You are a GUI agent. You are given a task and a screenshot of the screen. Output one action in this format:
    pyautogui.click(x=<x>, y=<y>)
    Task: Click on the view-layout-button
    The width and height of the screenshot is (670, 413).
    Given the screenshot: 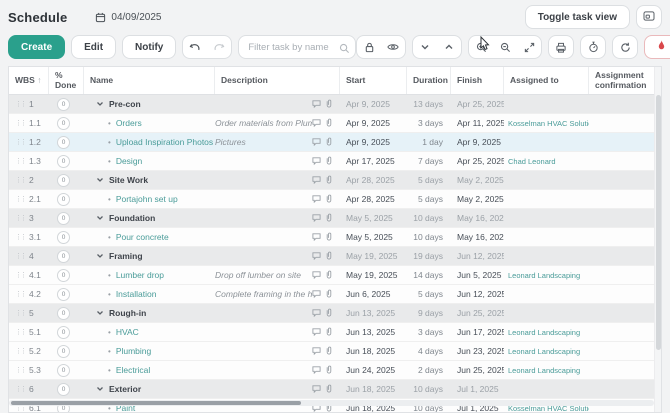 What is the action you would take?
    pyautogui.click(x=649, y=17)
    